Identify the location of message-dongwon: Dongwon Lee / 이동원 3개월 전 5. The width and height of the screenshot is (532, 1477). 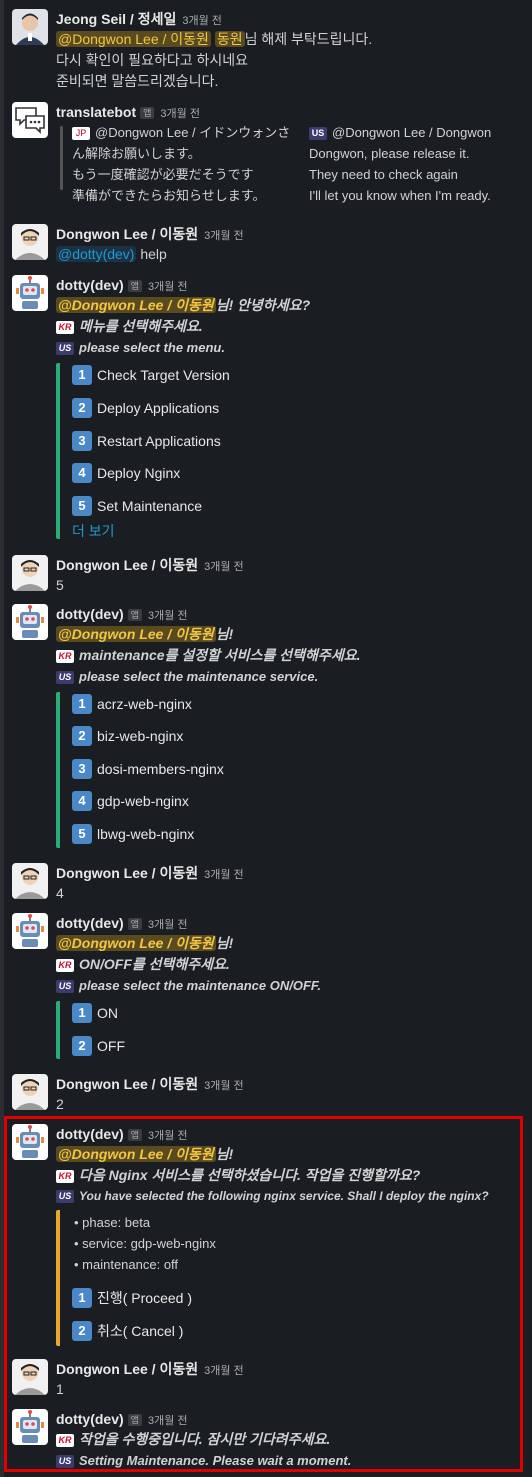
(269, 576).